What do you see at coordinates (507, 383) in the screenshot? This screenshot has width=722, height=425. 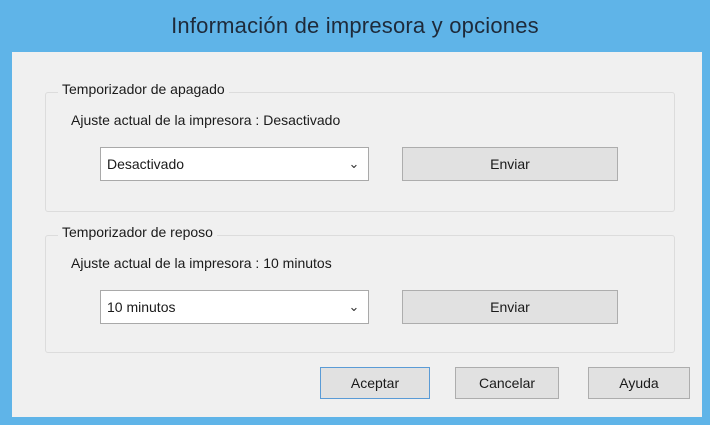 I see `cancel-button: Cancelar` at bounding box center [507, 383].